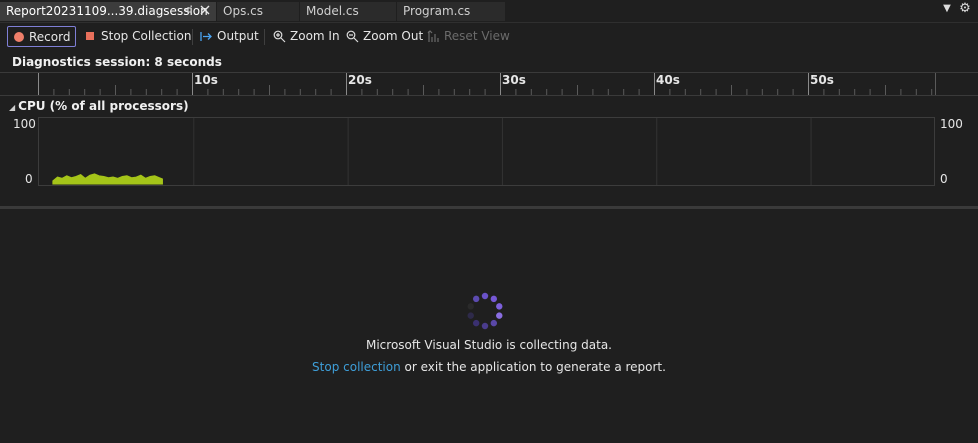  Describe the element at coordinates (42, 36) in the screenshot. I see `record-button: Record` at that location.